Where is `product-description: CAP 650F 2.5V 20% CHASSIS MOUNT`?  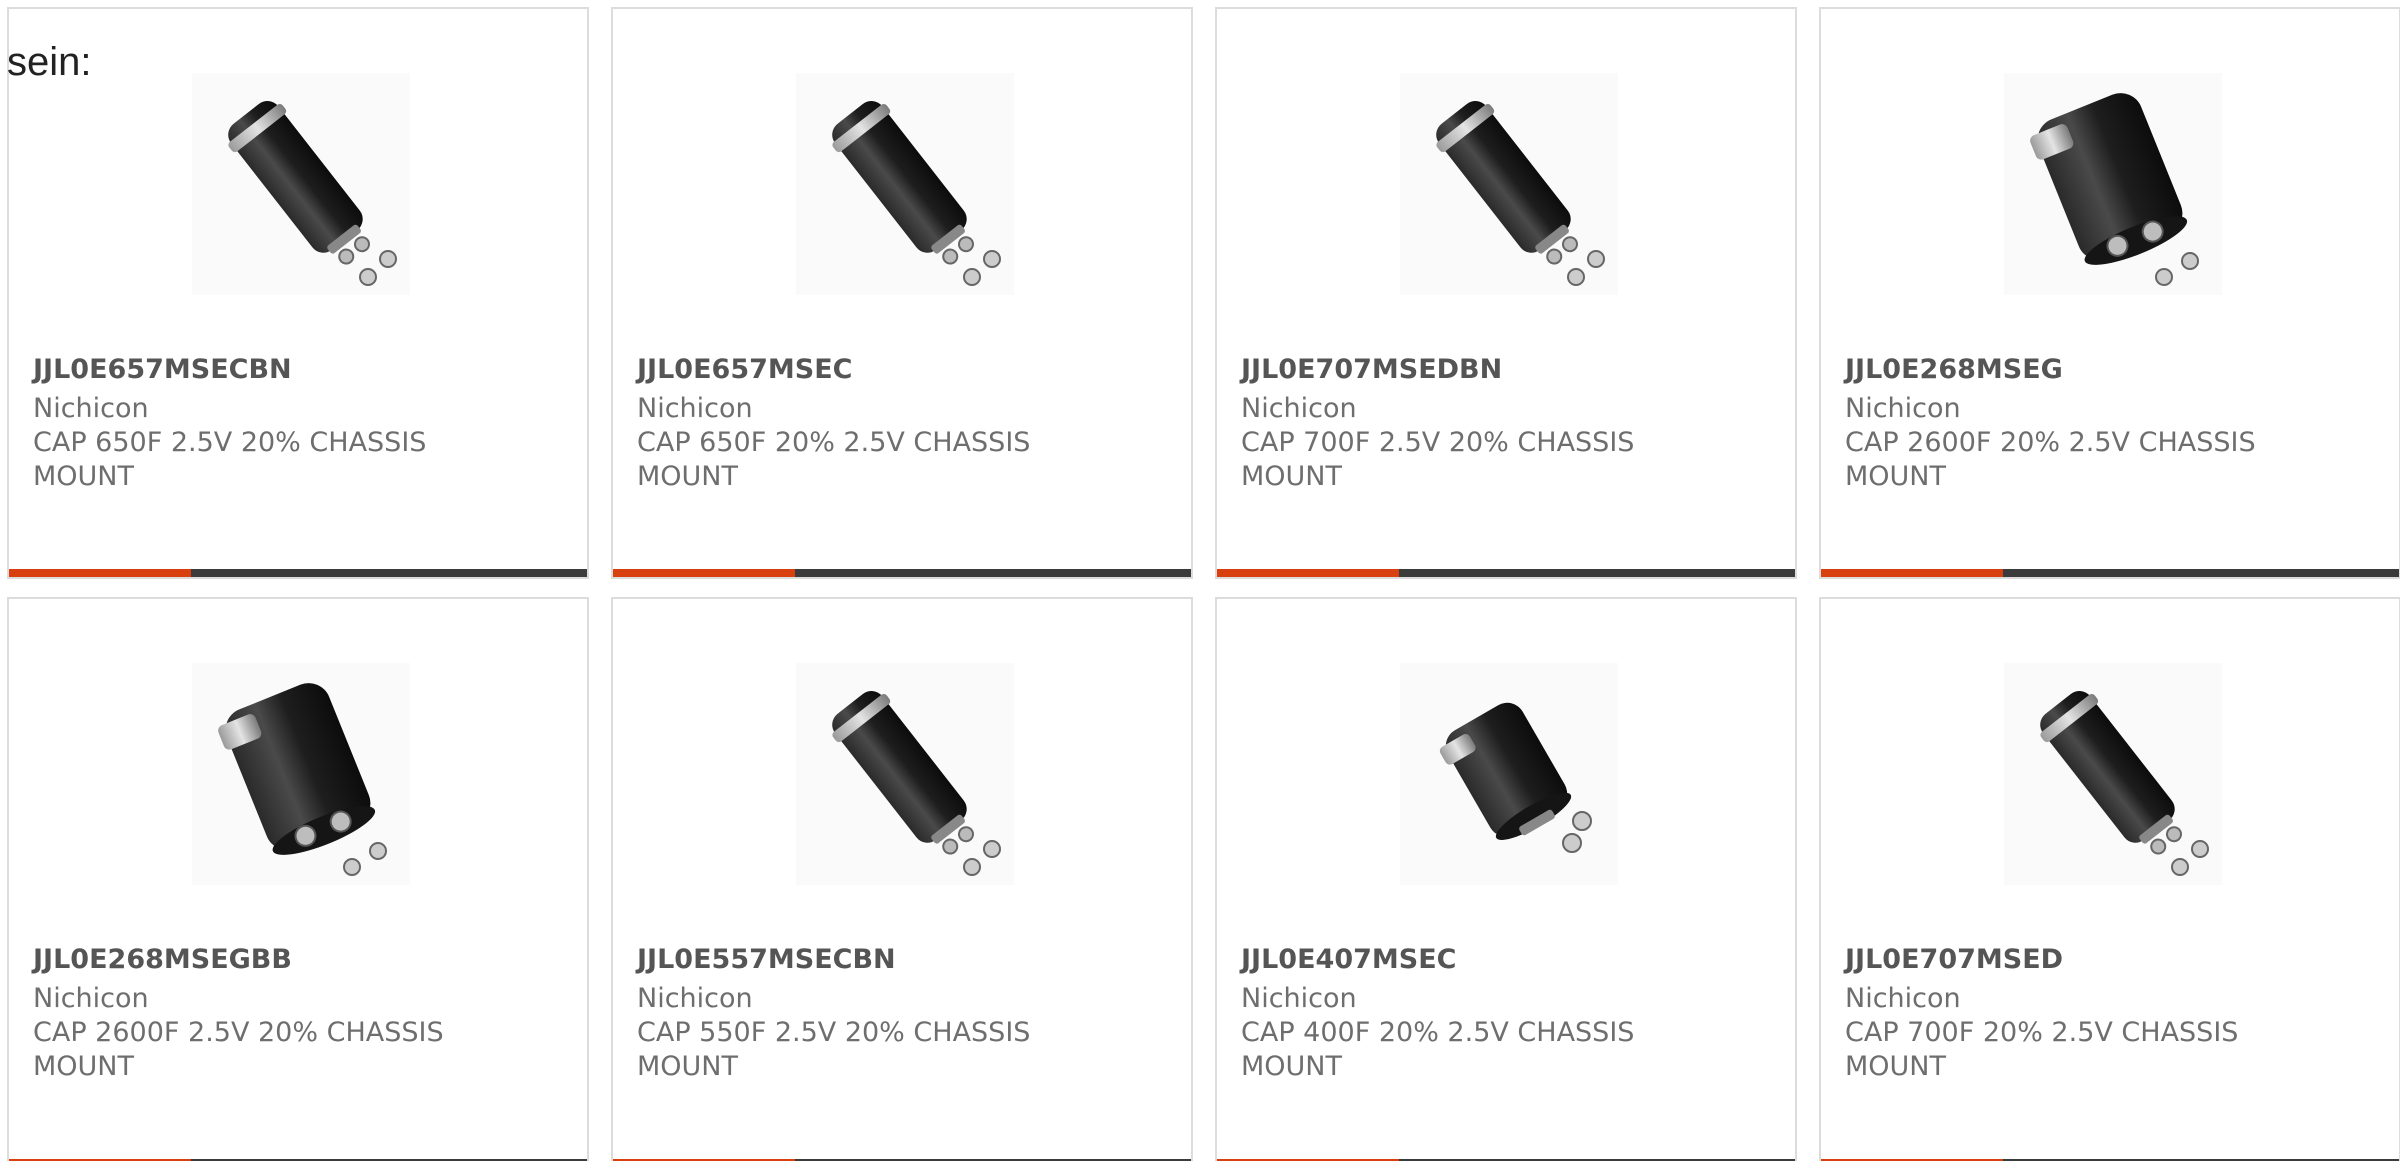 product-description: CAP 650F 2.5V 20% CHASSIS MOUNT is located at coordinates (230, 459).